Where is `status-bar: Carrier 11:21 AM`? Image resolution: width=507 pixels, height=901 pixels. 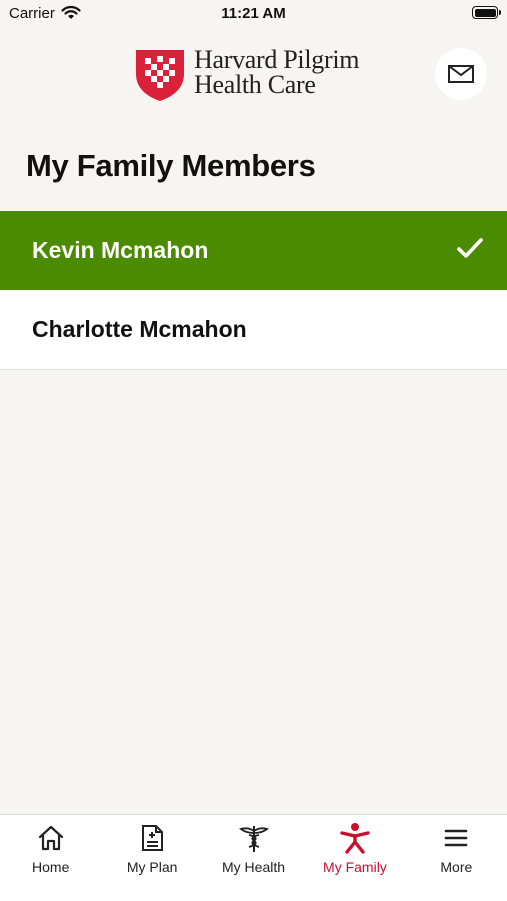
status-bar: Carrier 11:21 AM is located at coordinates (253, 14).